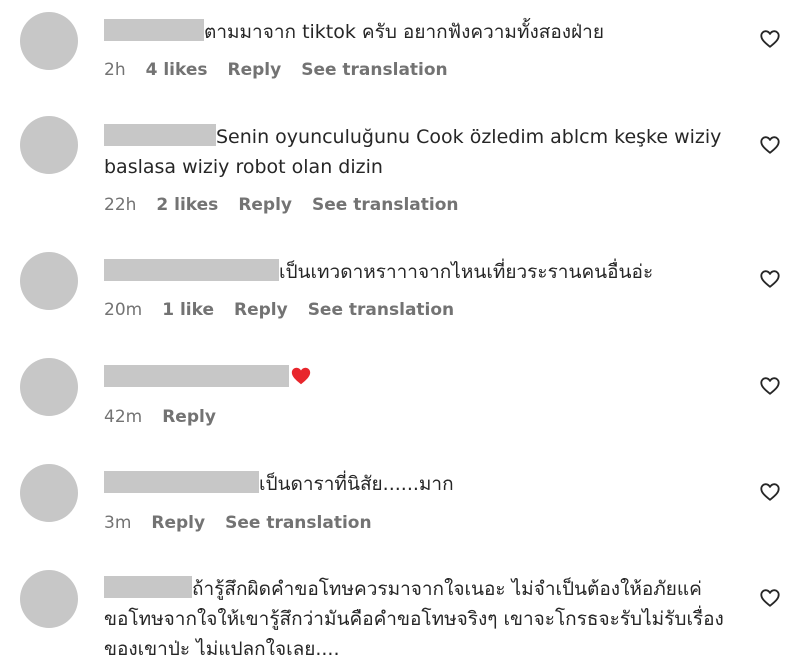 This screenshot has height=664, width=800. What do you see at coordinates (286, 70) in the screenshot?
I see `comment-meta: 2h 4 likes Reply See translation` at bounding box center [286, 70].